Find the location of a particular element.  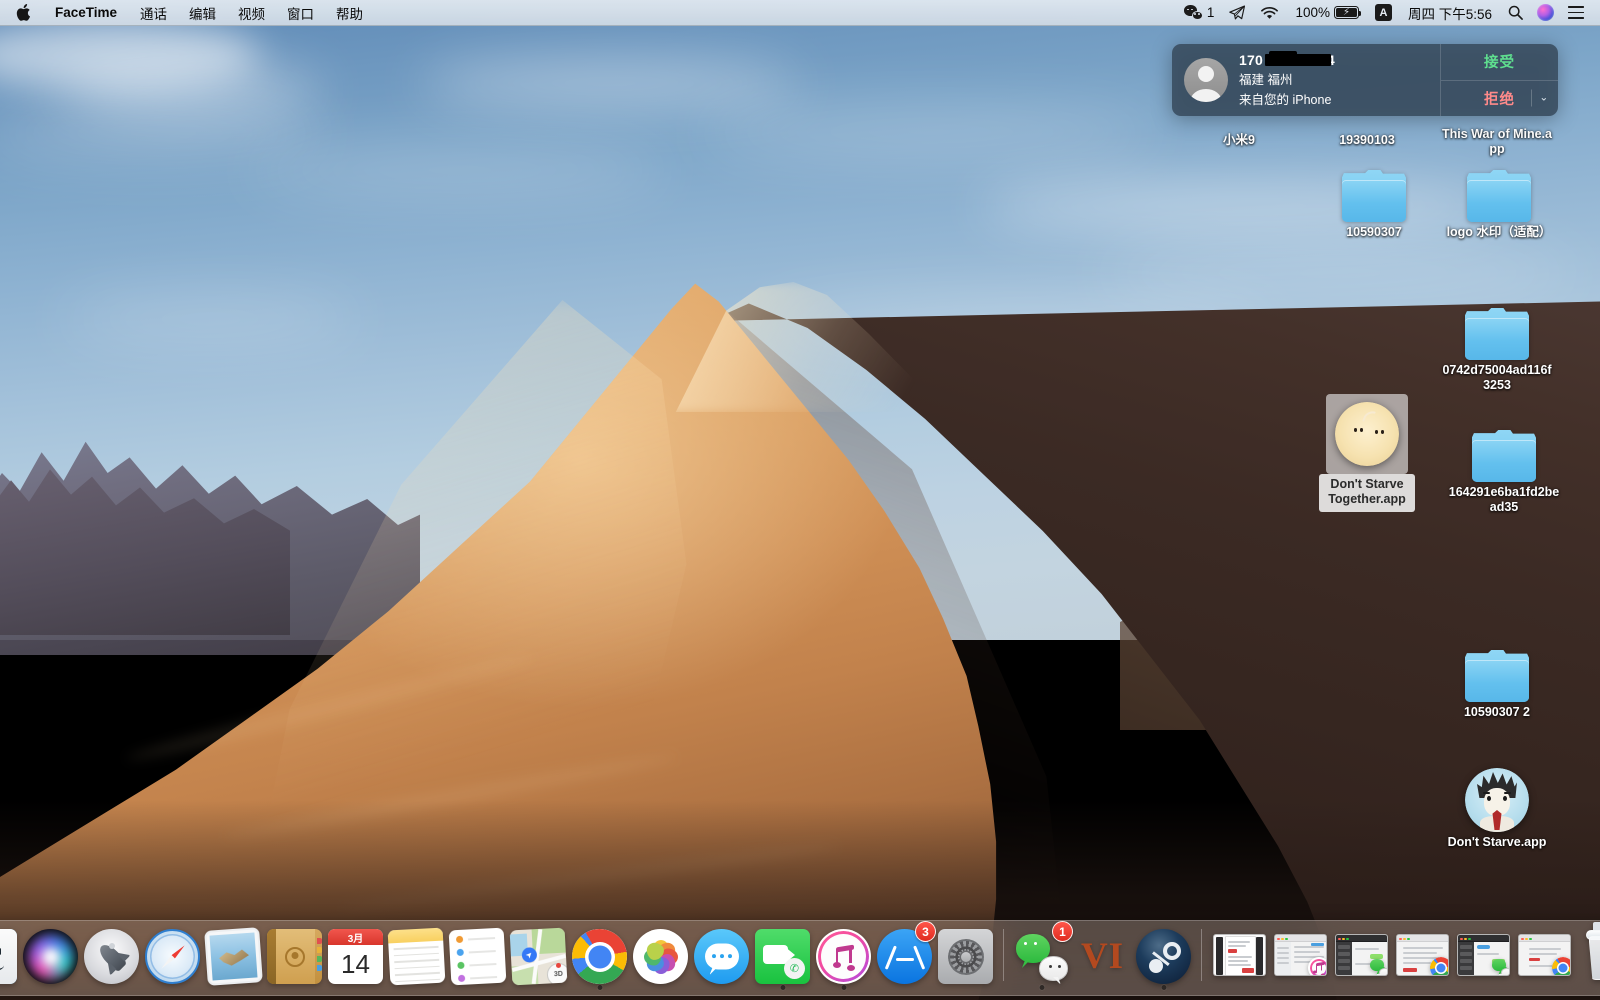

battery-icon: ⚡ is located at coordinates (1347, 12).